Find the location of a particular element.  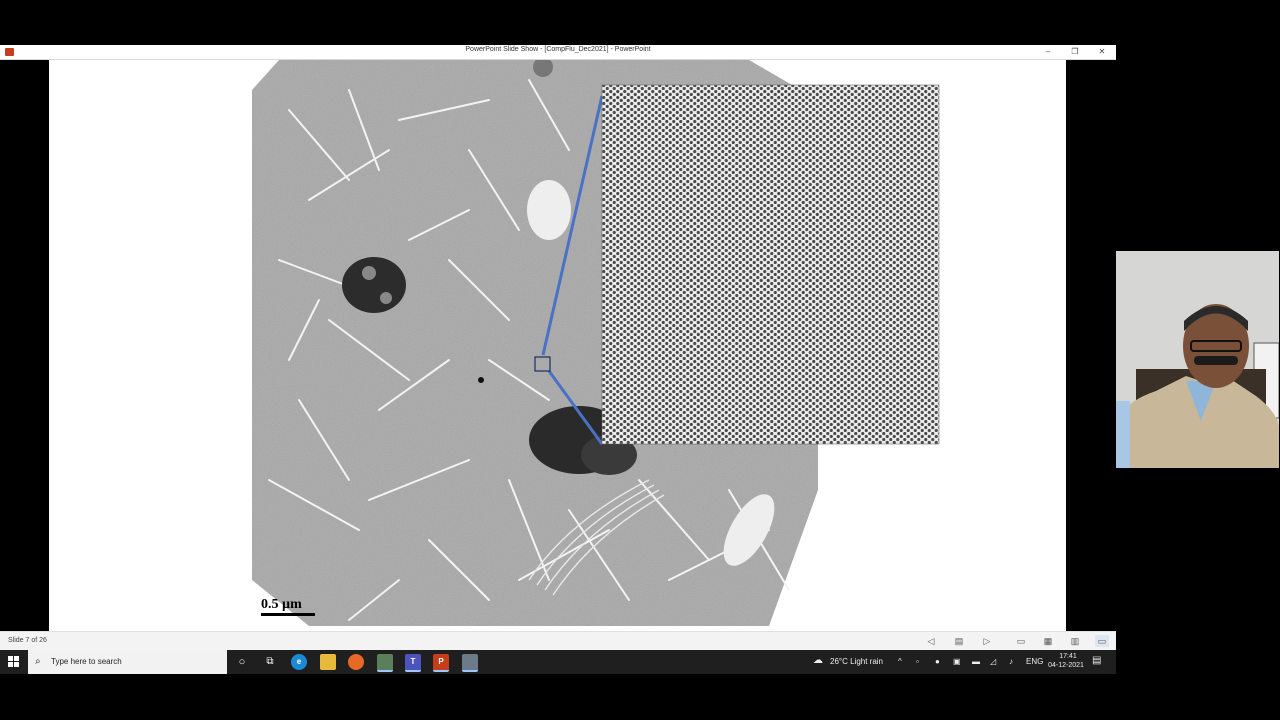

minimize-button: – is located at coordinates (1048, 52).